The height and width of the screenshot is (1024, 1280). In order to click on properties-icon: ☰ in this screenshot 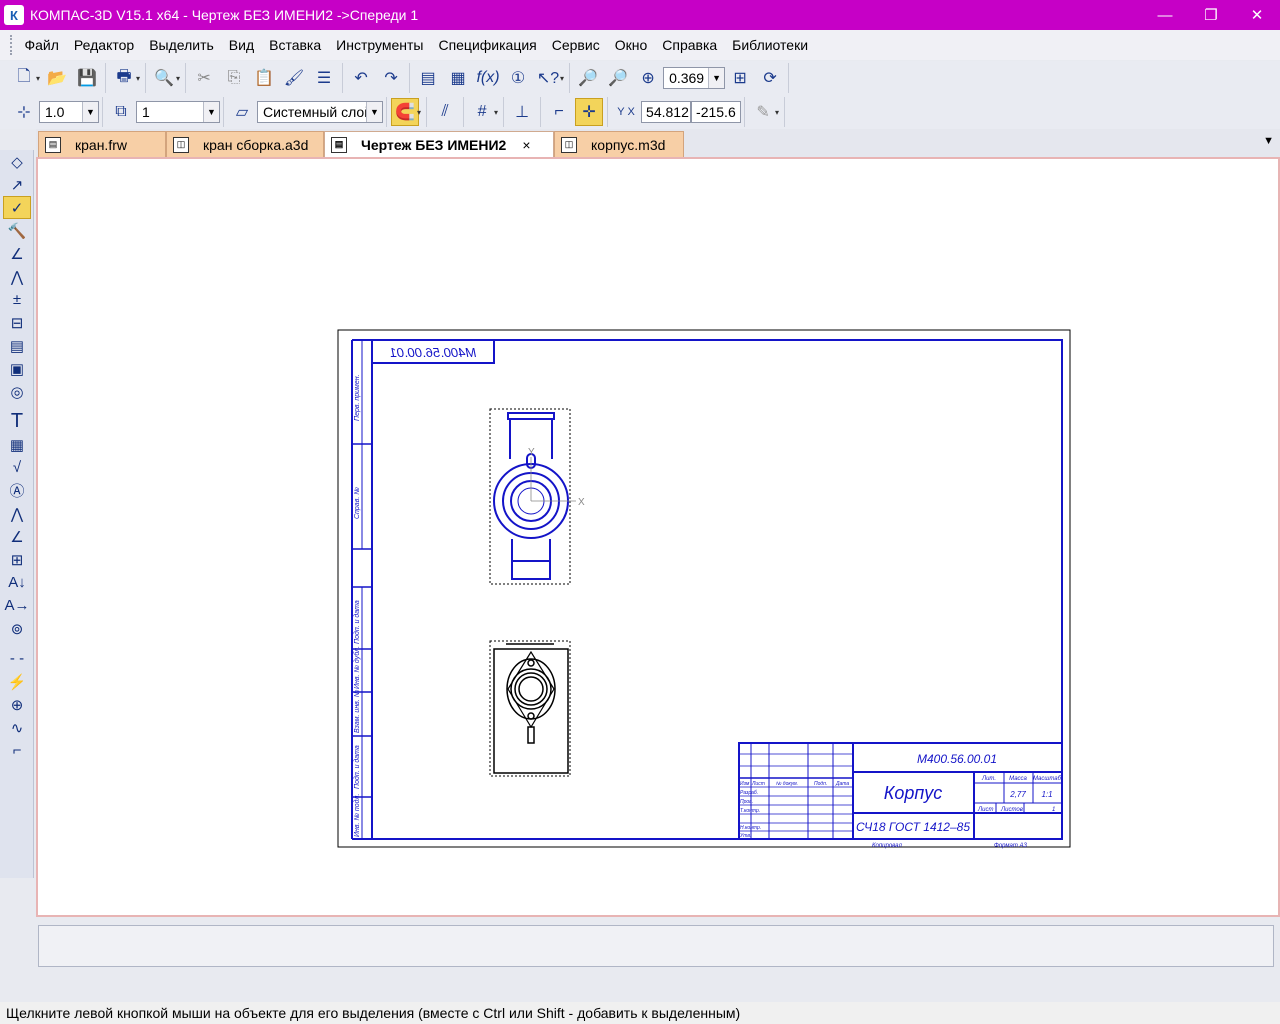, I will do `click(324, 78)`.